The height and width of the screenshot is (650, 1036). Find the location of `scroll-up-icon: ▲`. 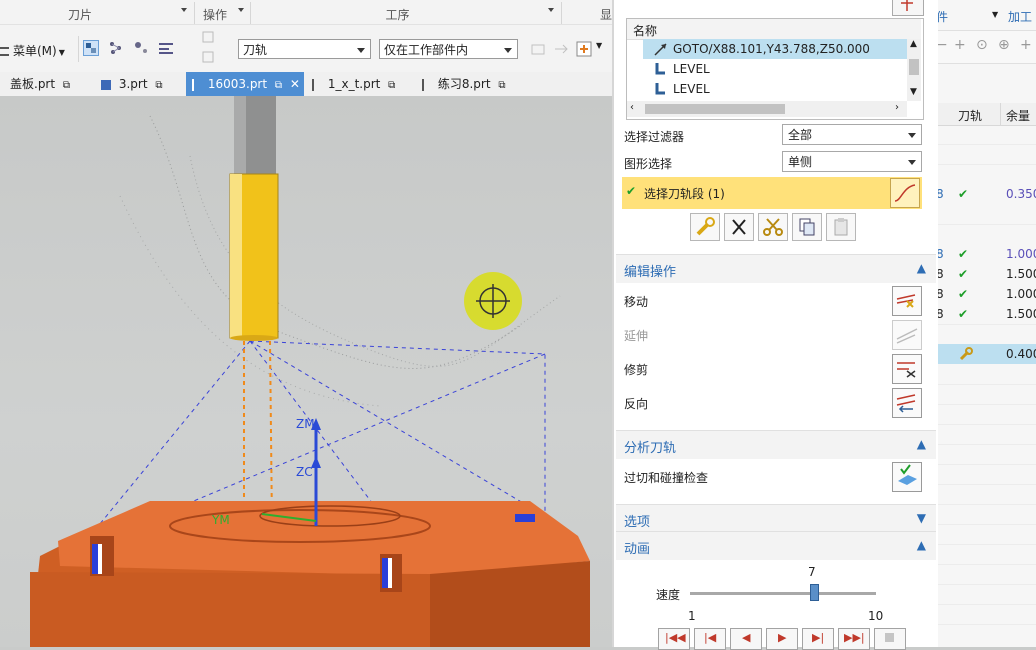

scroll-up-icon: ▲ is located at coordinates (913, 44).